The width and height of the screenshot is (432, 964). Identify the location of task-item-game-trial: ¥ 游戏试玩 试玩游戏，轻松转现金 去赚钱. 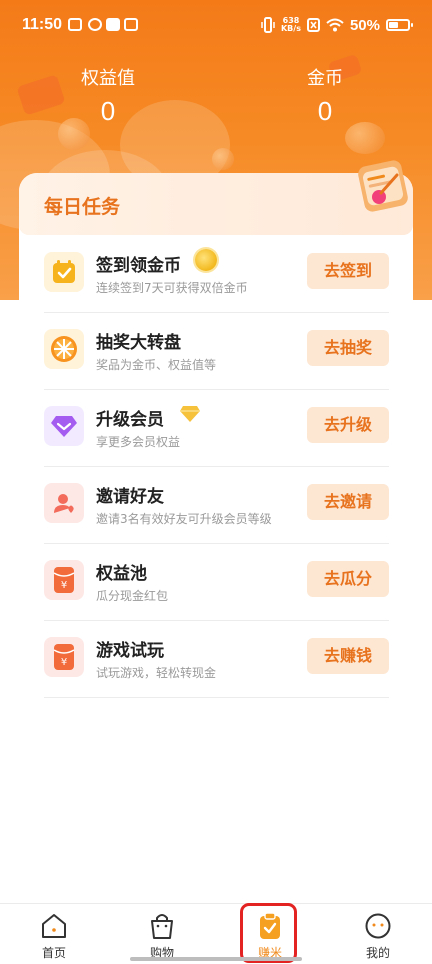
(216, 659).